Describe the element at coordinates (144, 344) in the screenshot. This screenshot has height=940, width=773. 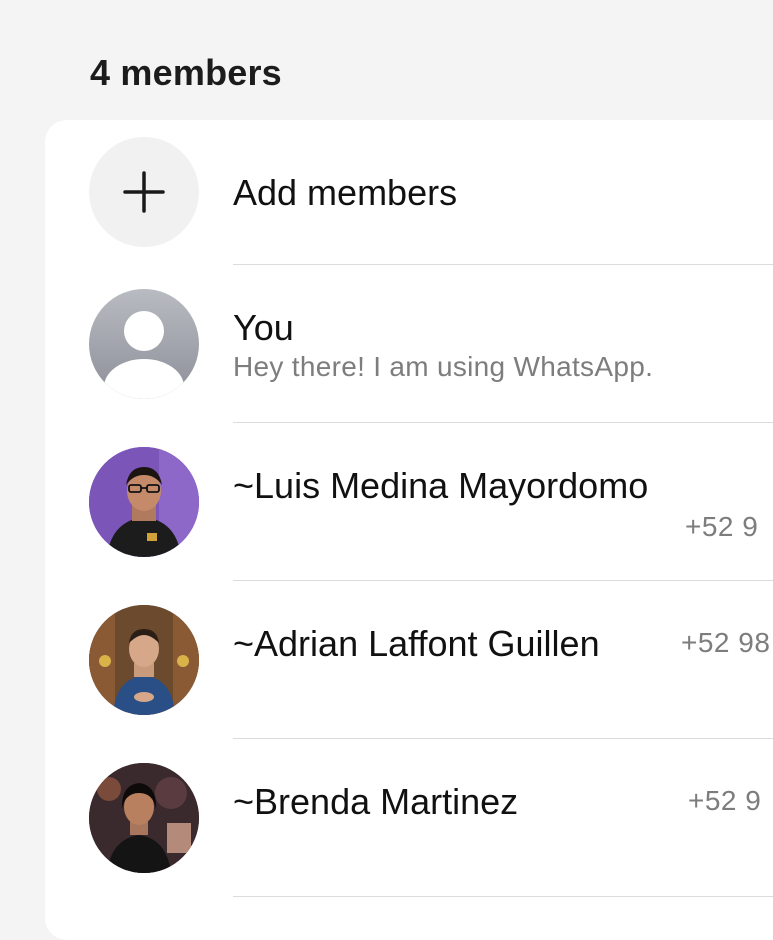
I see `default-person-icon` at that location.